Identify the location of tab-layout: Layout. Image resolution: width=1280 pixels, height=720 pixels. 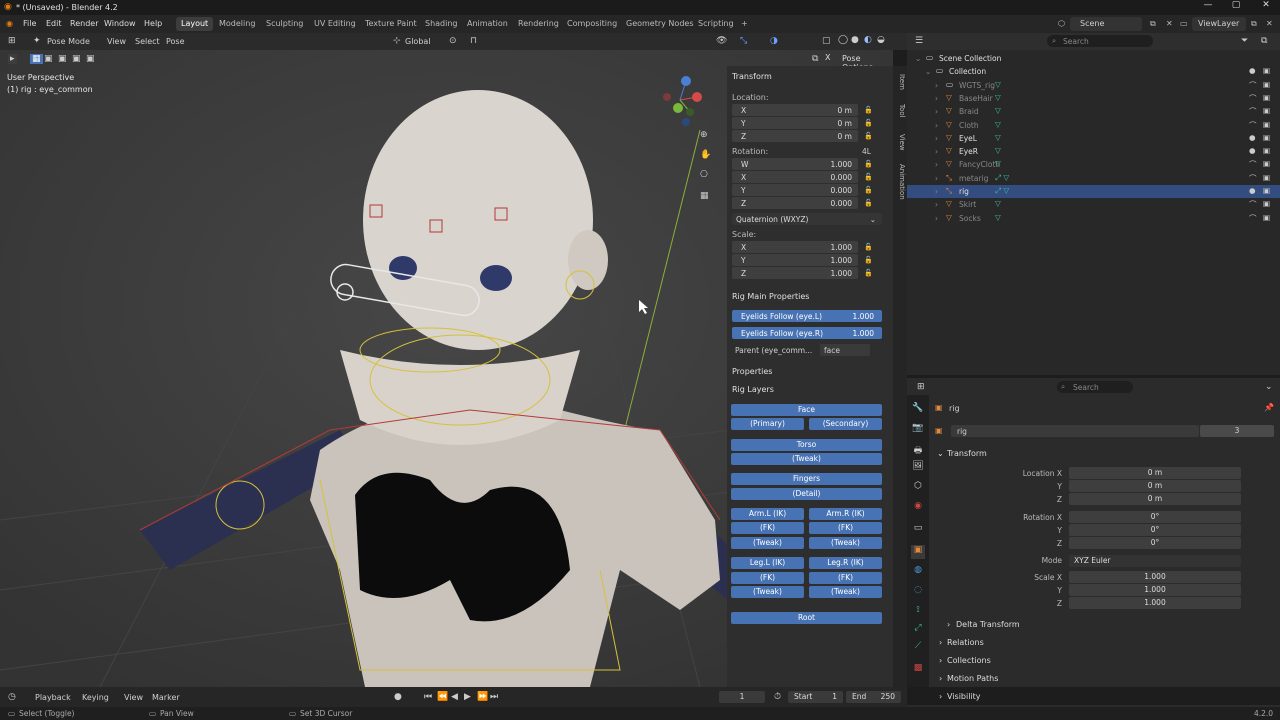
(195, 24).